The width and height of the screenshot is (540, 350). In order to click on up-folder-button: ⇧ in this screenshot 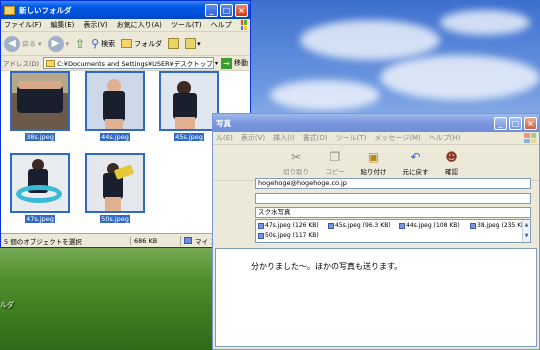, I will do `click(80, 44)`.